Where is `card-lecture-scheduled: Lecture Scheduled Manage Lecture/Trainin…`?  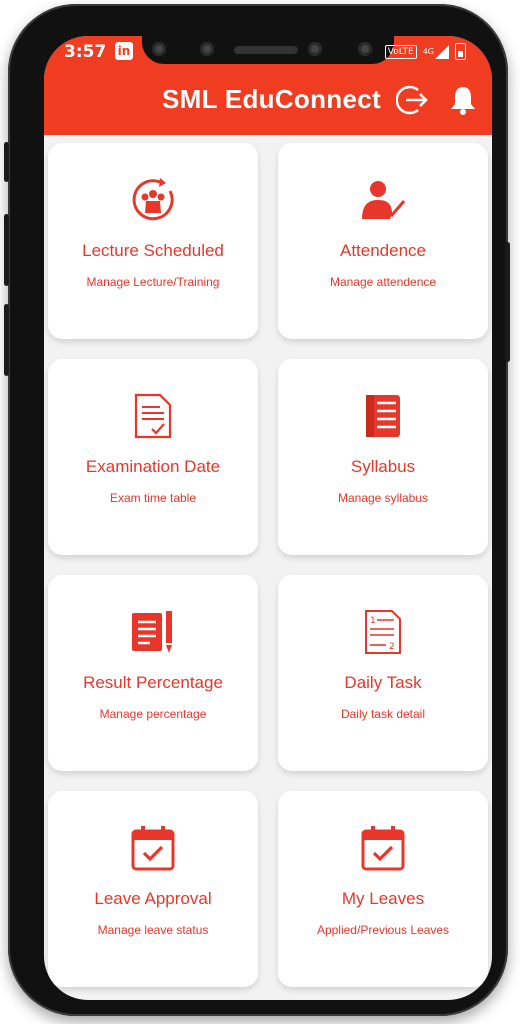 card-lecture-scheduled: Lecture Scheduled Manage Lecture/Trainin… is located at coordinates (153, 241).